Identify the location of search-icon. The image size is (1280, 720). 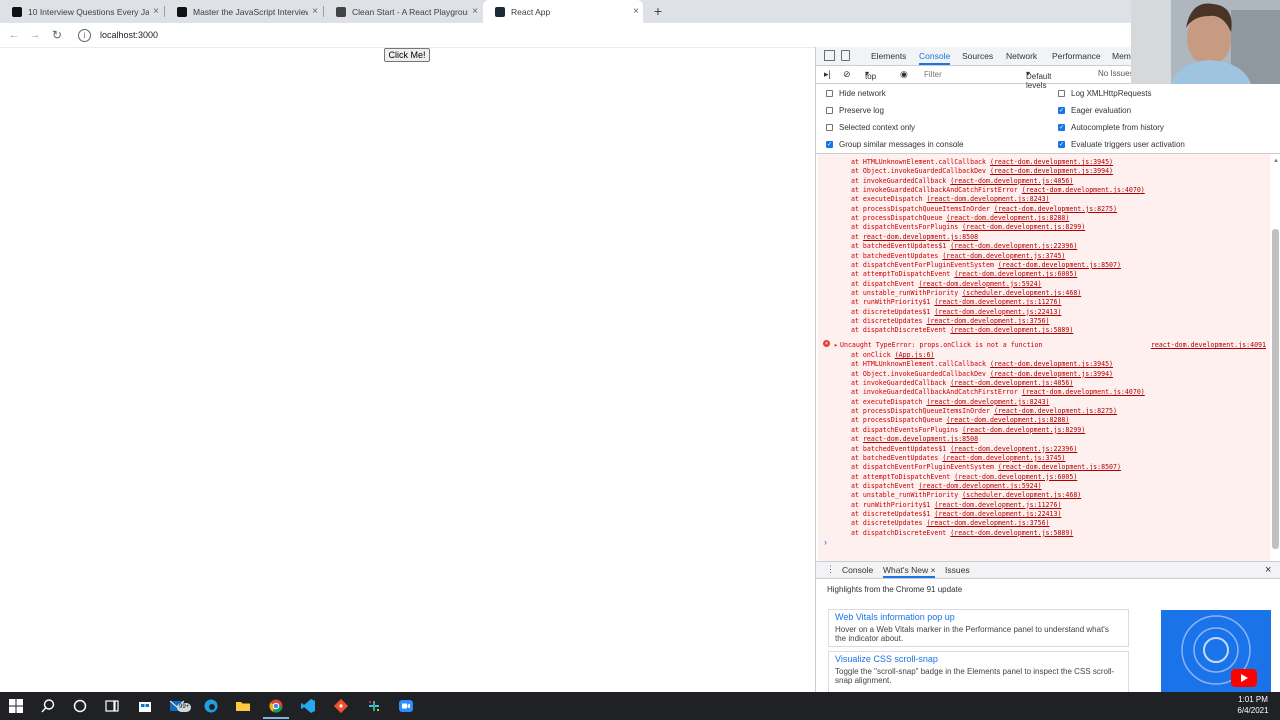
(48, 706).